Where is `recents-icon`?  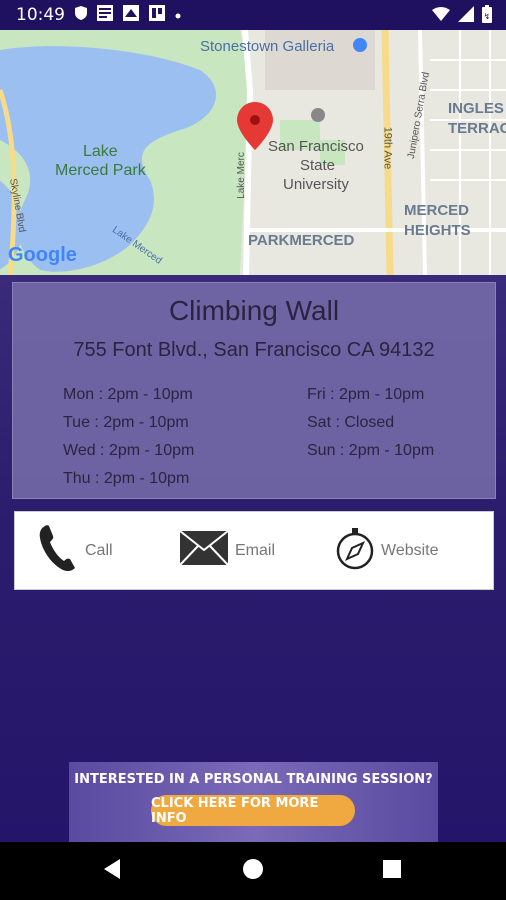 recents-icon is located at coordinates (392, 871).